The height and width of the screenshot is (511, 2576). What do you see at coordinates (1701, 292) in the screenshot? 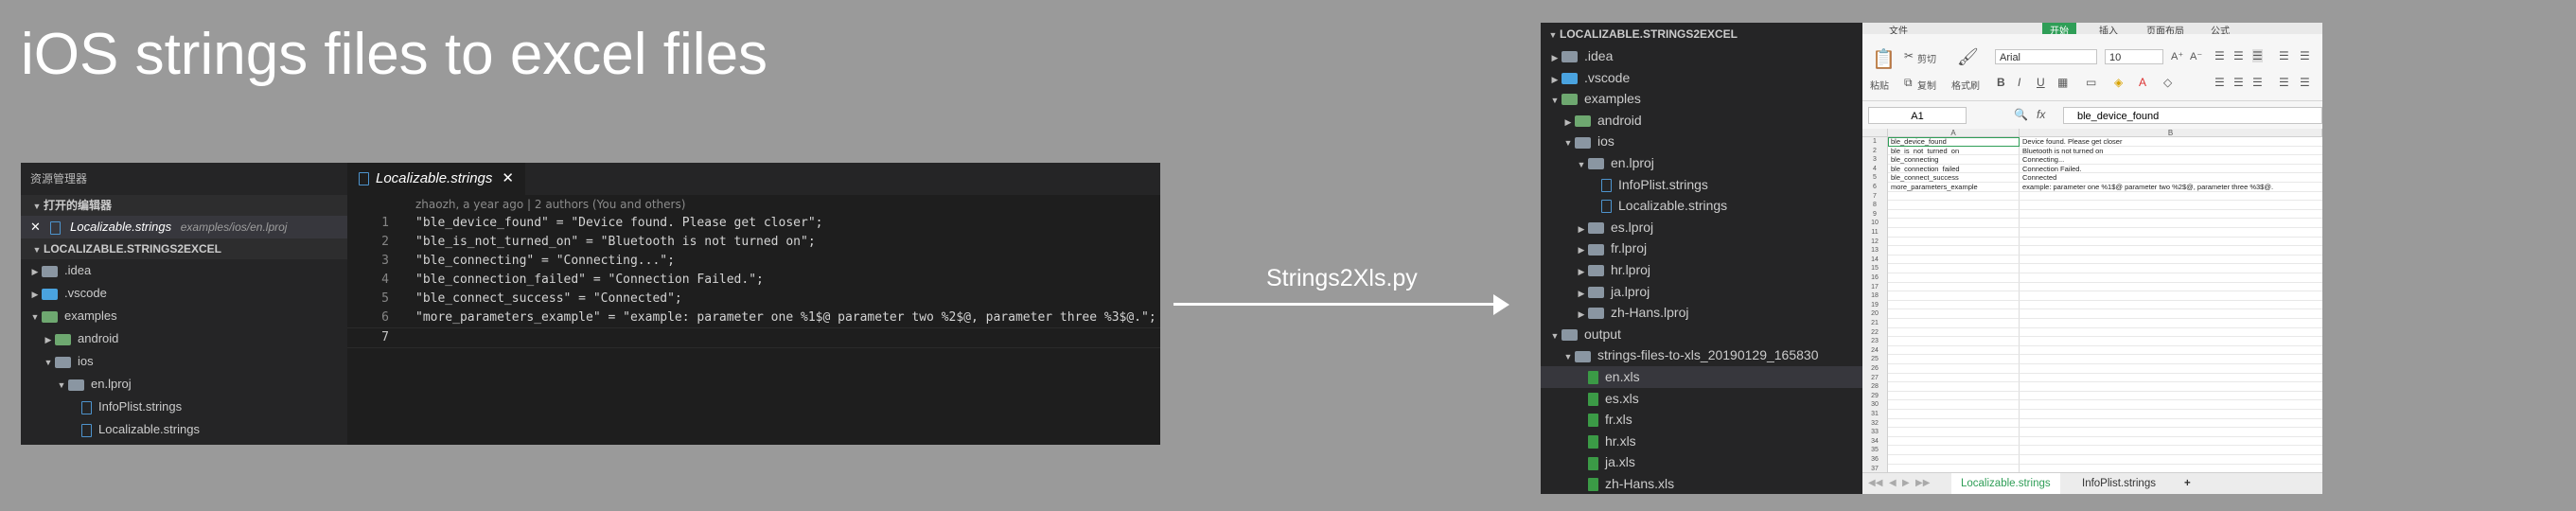
I see `tree-item: ▶ ja.lproj` at bounding box center [1701, 292].